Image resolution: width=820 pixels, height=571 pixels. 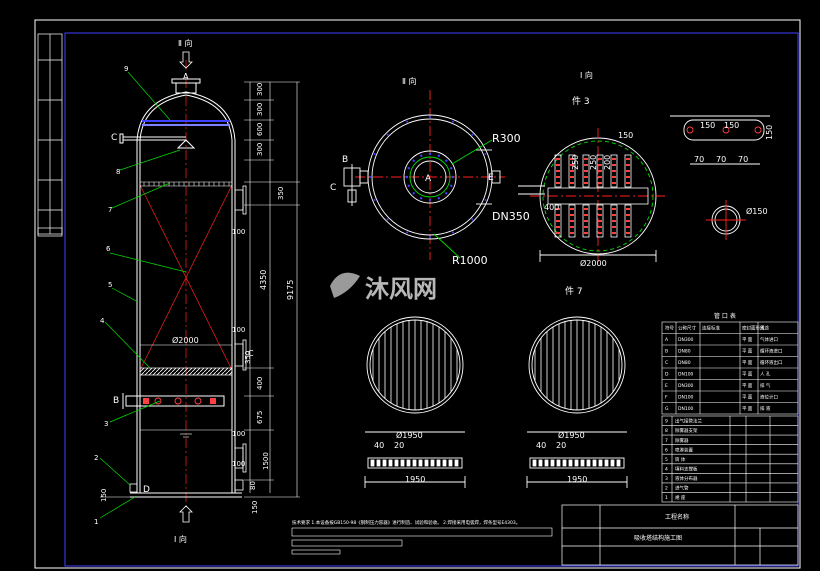 What do you see at coordinates (379, 445) in the screenshot?
I see `part7-left-40: 40` at bounding box center [379, 445].